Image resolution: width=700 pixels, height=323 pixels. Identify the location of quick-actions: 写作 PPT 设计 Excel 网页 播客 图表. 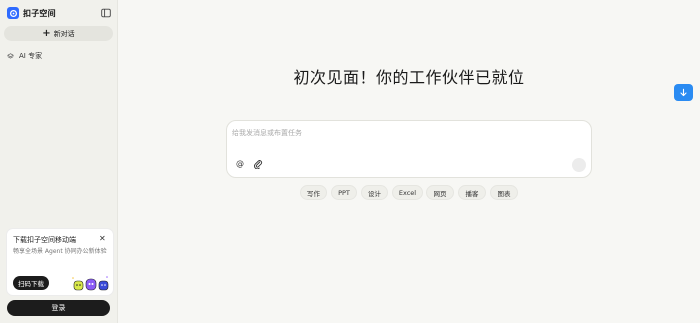
(350, 193).